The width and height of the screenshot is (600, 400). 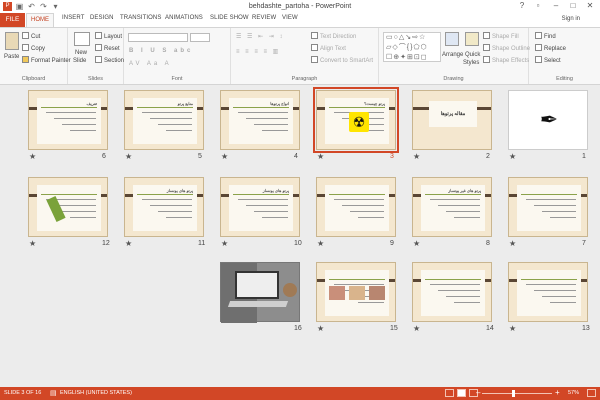 I want to click on font-format-buttons: B I U S abc, so click(x=161, y=51).